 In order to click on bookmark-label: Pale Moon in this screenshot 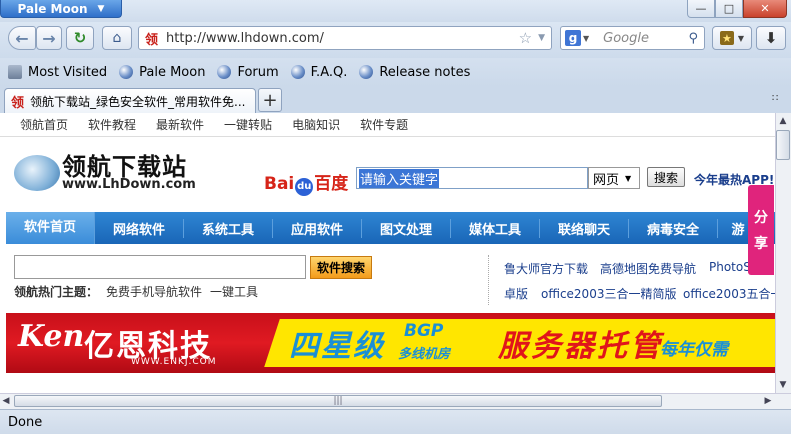, I will do `click(172, 72)`.